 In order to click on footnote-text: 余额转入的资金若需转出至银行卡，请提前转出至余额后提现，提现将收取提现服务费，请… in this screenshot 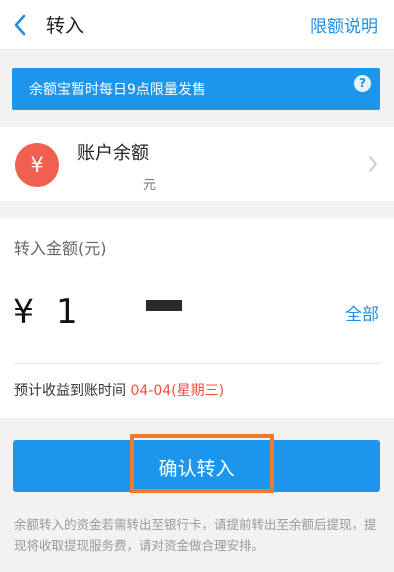, I will do `click(195, 535)`.